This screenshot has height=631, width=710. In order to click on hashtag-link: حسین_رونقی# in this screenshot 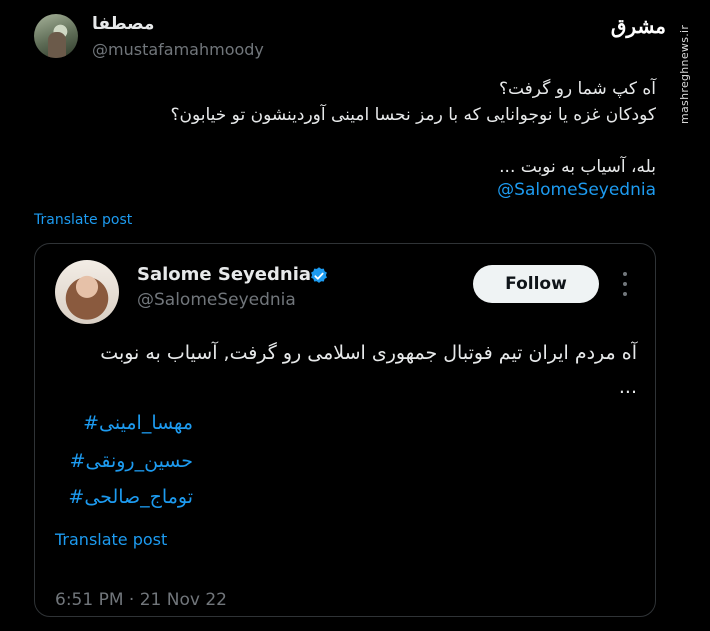, I will do `click(131, 461)`.